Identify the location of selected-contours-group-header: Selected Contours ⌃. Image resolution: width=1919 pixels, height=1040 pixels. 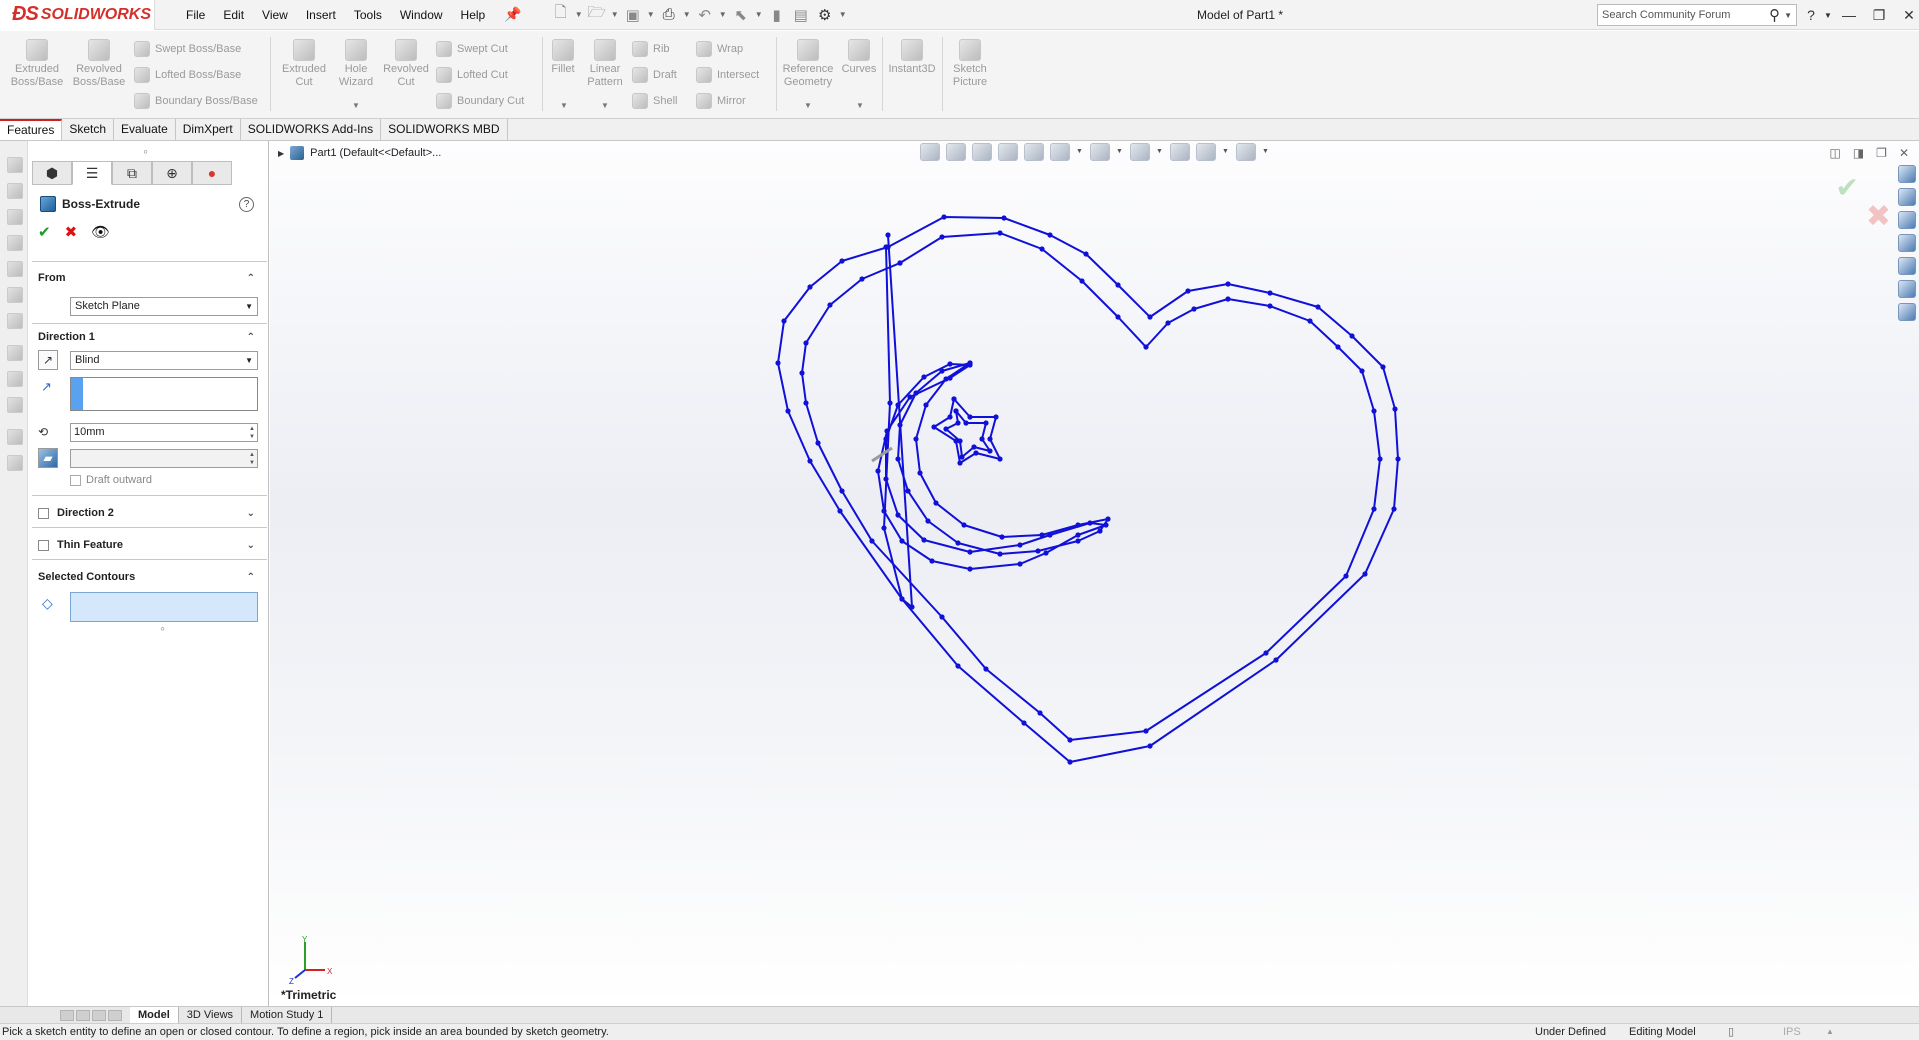
(150, 577).